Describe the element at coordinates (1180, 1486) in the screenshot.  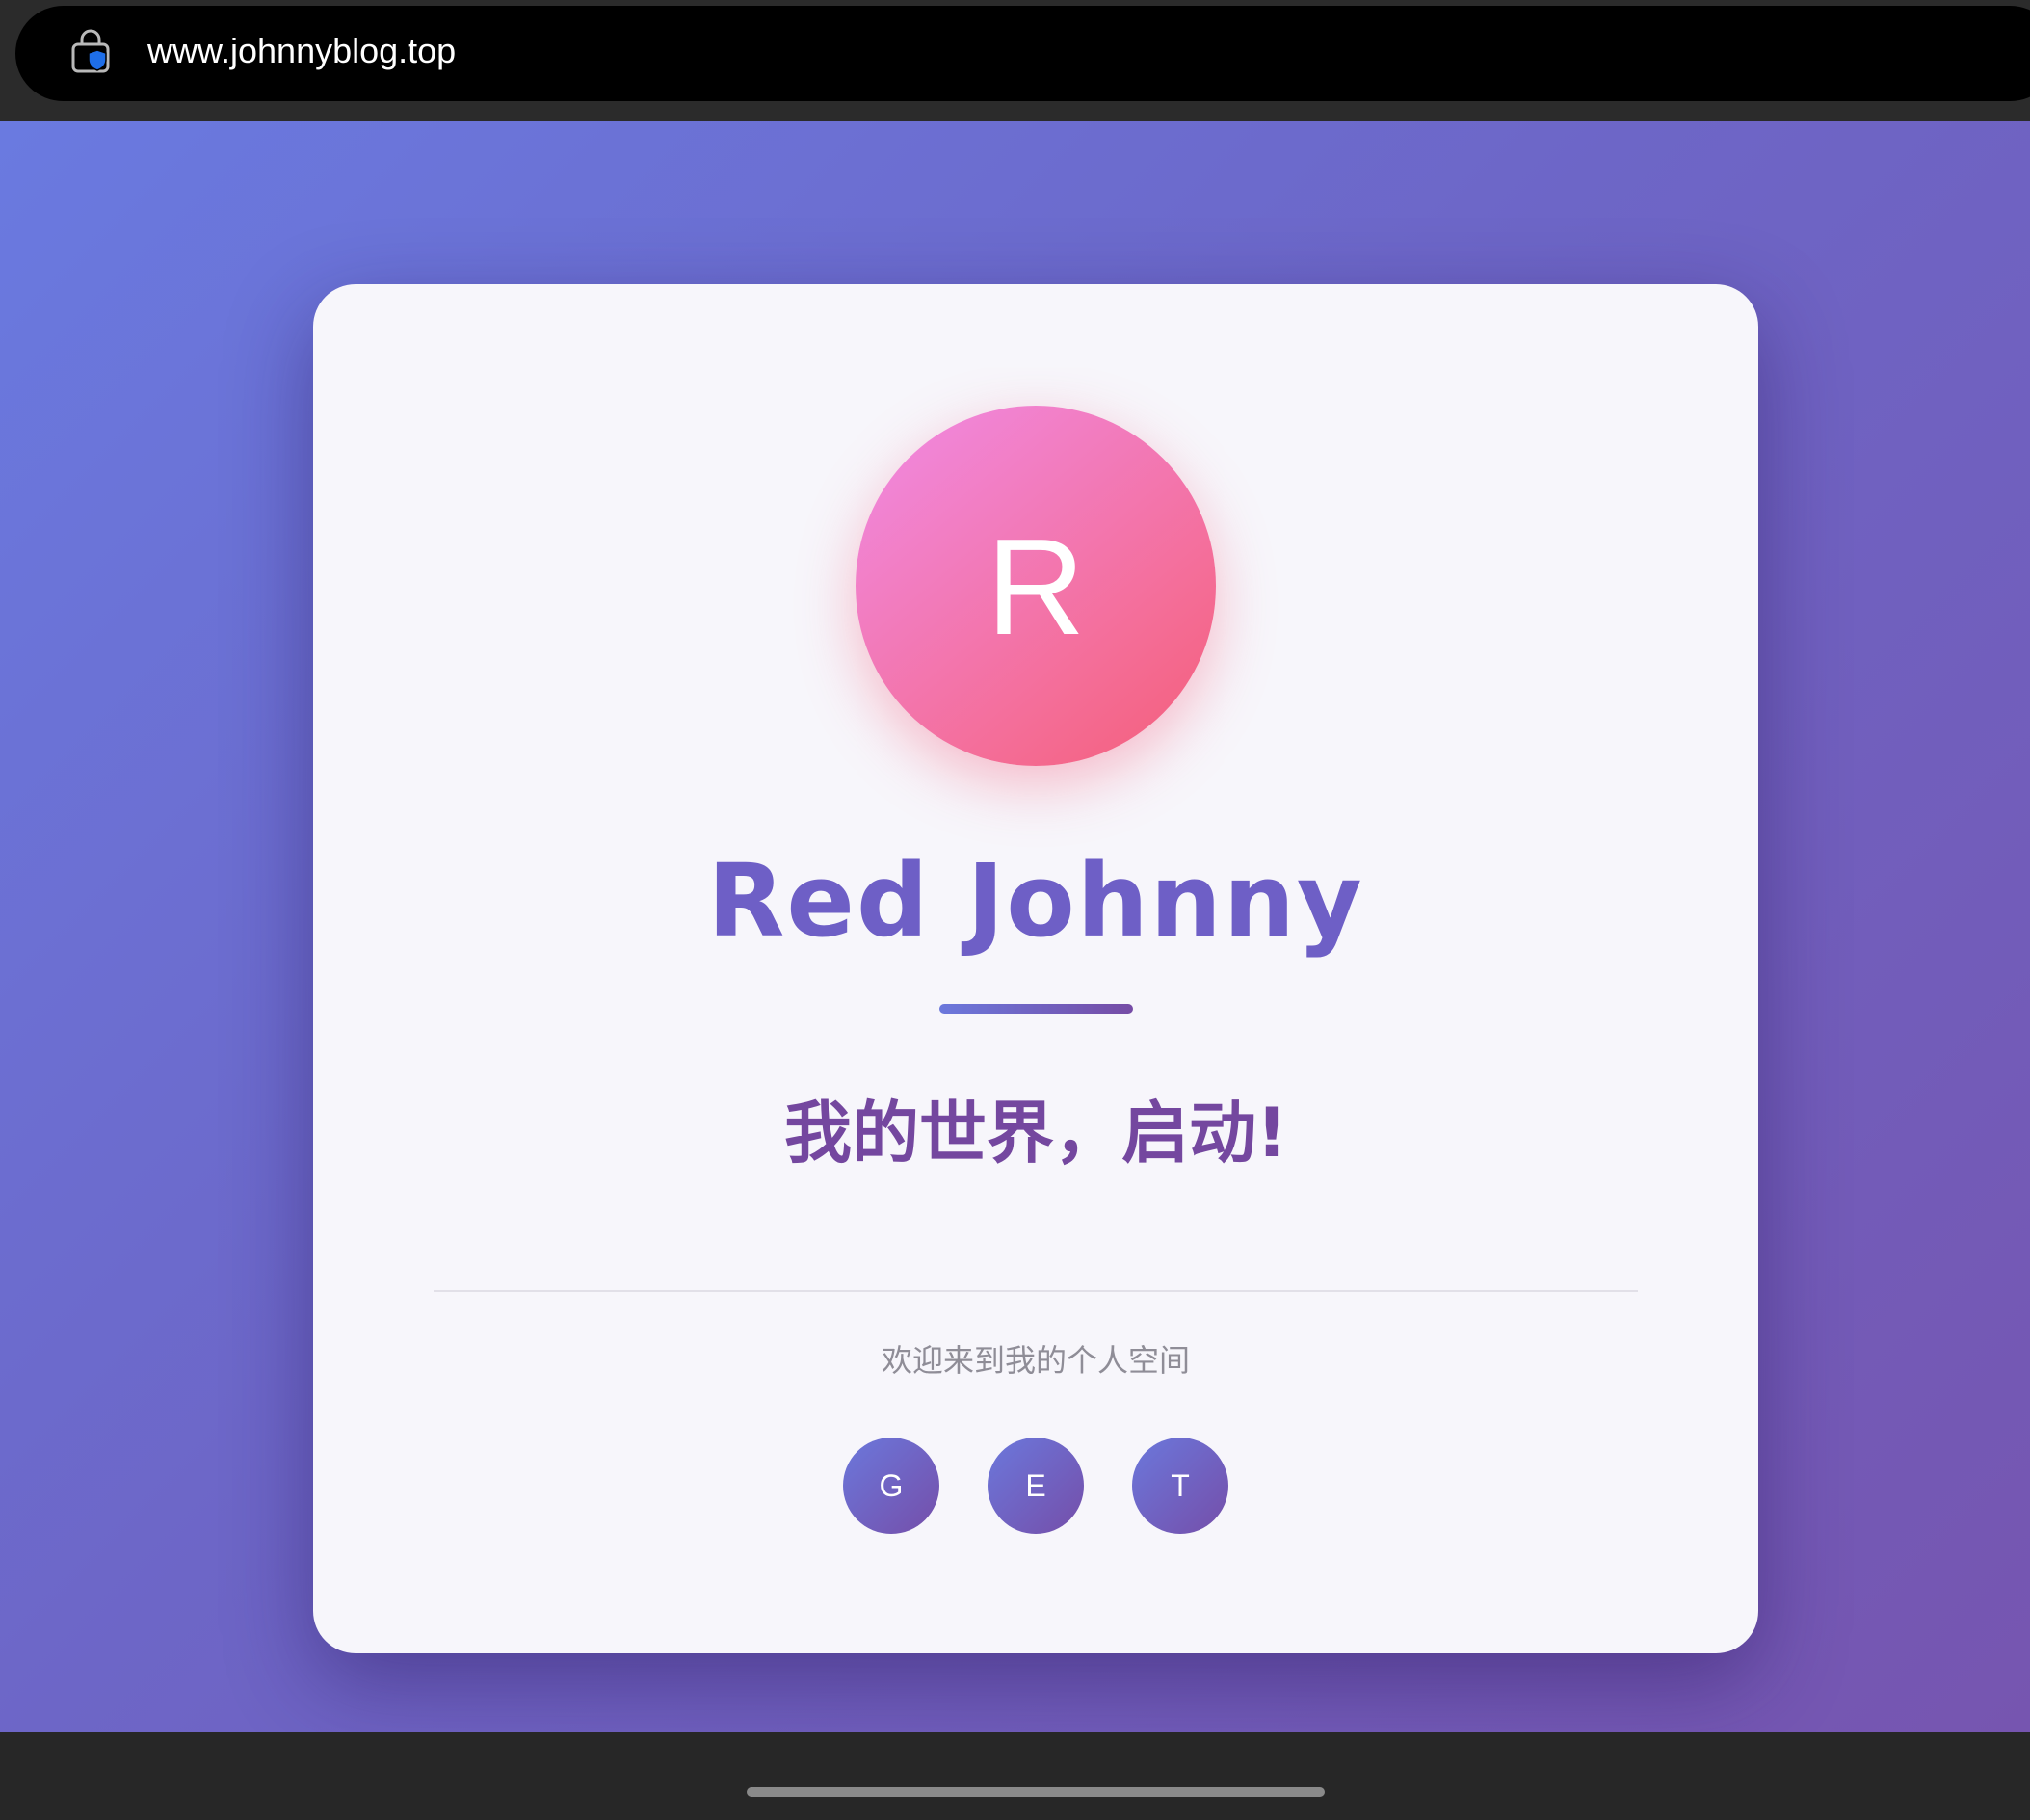
I see `social-button-t: T` at that location.